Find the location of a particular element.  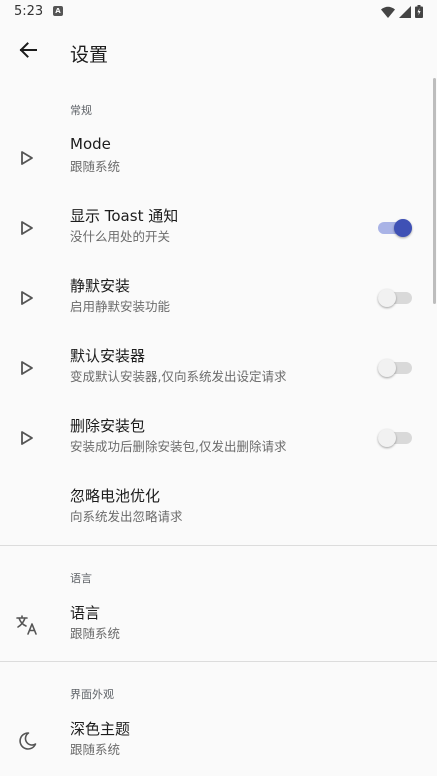

status-bar: 5:23 A is located at coordinates (218, 12).